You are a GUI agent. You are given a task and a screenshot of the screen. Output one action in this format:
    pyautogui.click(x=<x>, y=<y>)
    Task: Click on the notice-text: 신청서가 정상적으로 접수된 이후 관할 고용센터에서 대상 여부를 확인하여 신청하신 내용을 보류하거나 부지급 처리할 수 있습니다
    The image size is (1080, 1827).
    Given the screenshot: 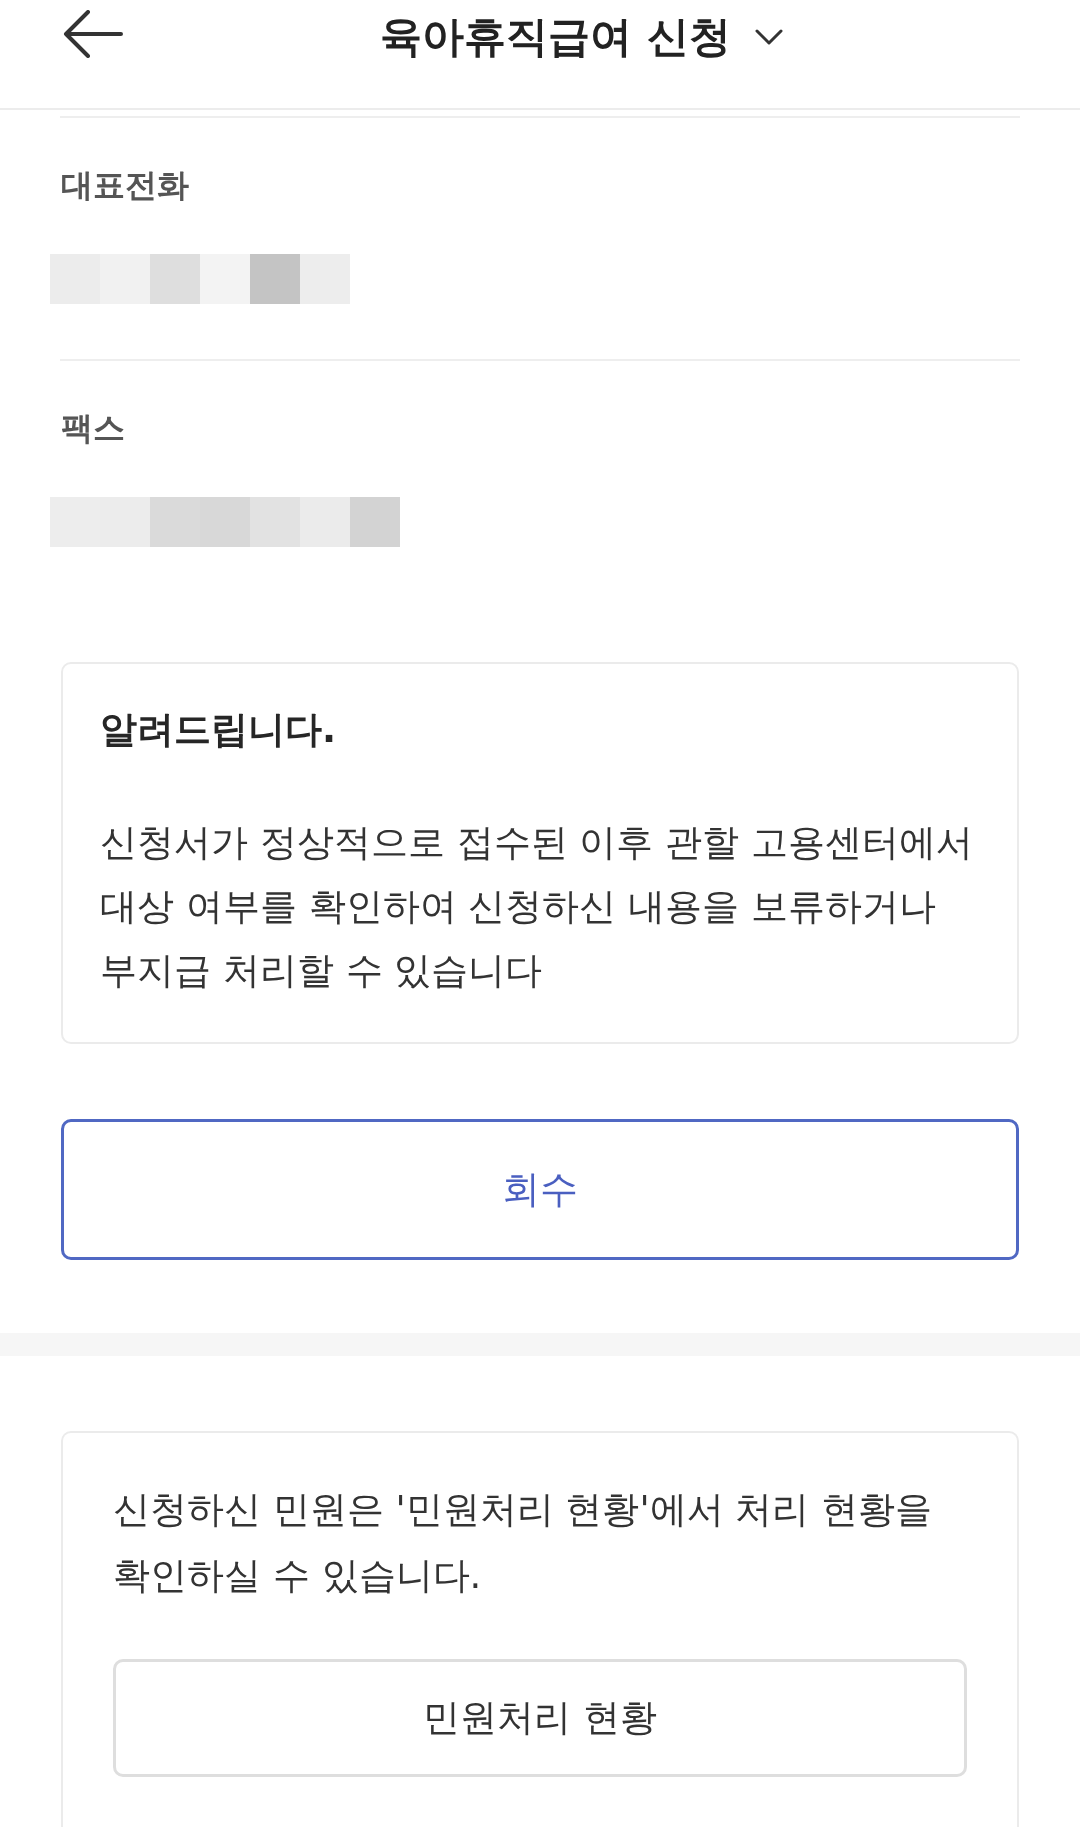 What is the action you would take?
    pyautogui.click(x=537, y=907)
    